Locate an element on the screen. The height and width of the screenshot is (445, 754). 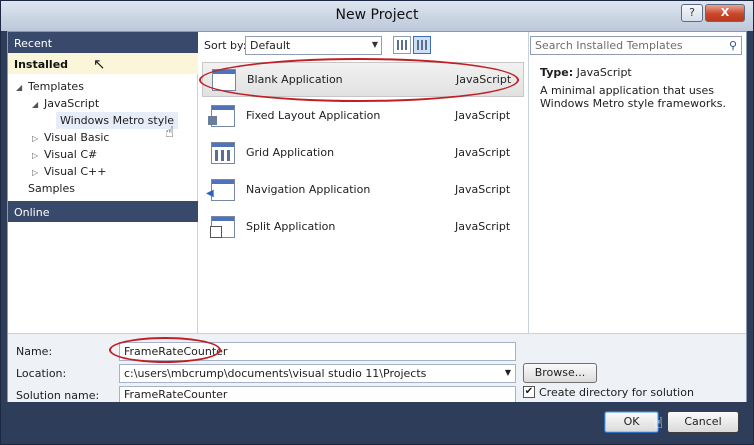
installed-section: Installed is located at coordinates (103, 63).